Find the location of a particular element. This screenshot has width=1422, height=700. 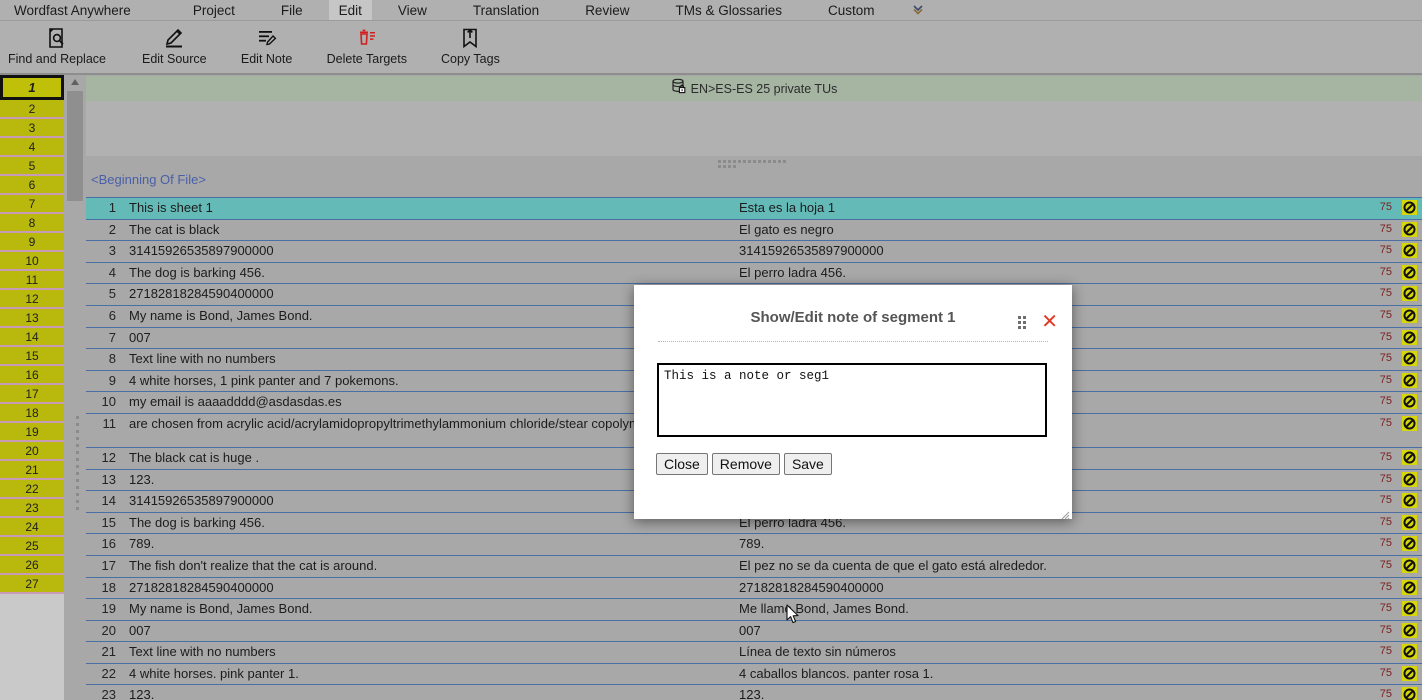

segment-button-25: 25 is located at coordinates (32, 546).